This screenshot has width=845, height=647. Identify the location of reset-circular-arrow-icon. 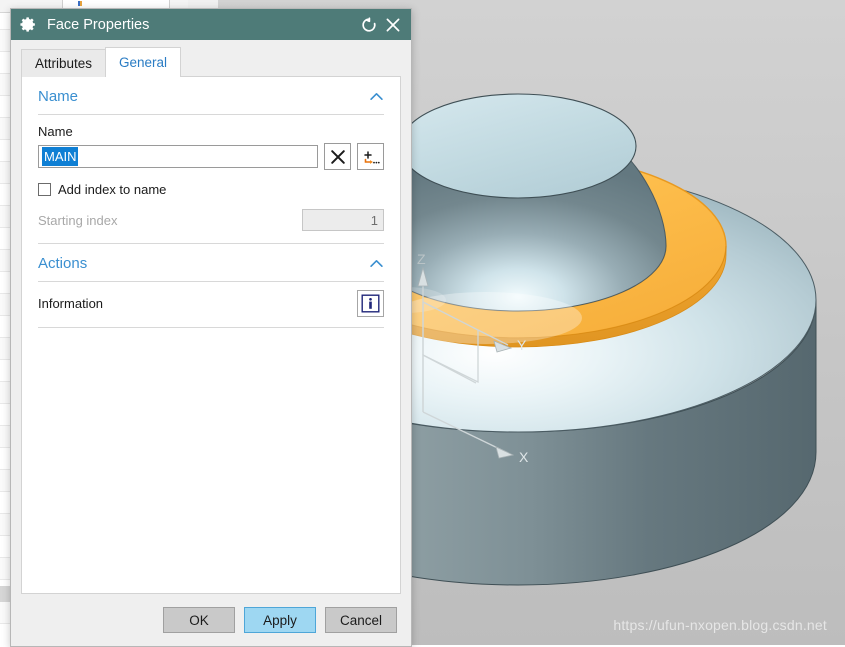
(369, 24).